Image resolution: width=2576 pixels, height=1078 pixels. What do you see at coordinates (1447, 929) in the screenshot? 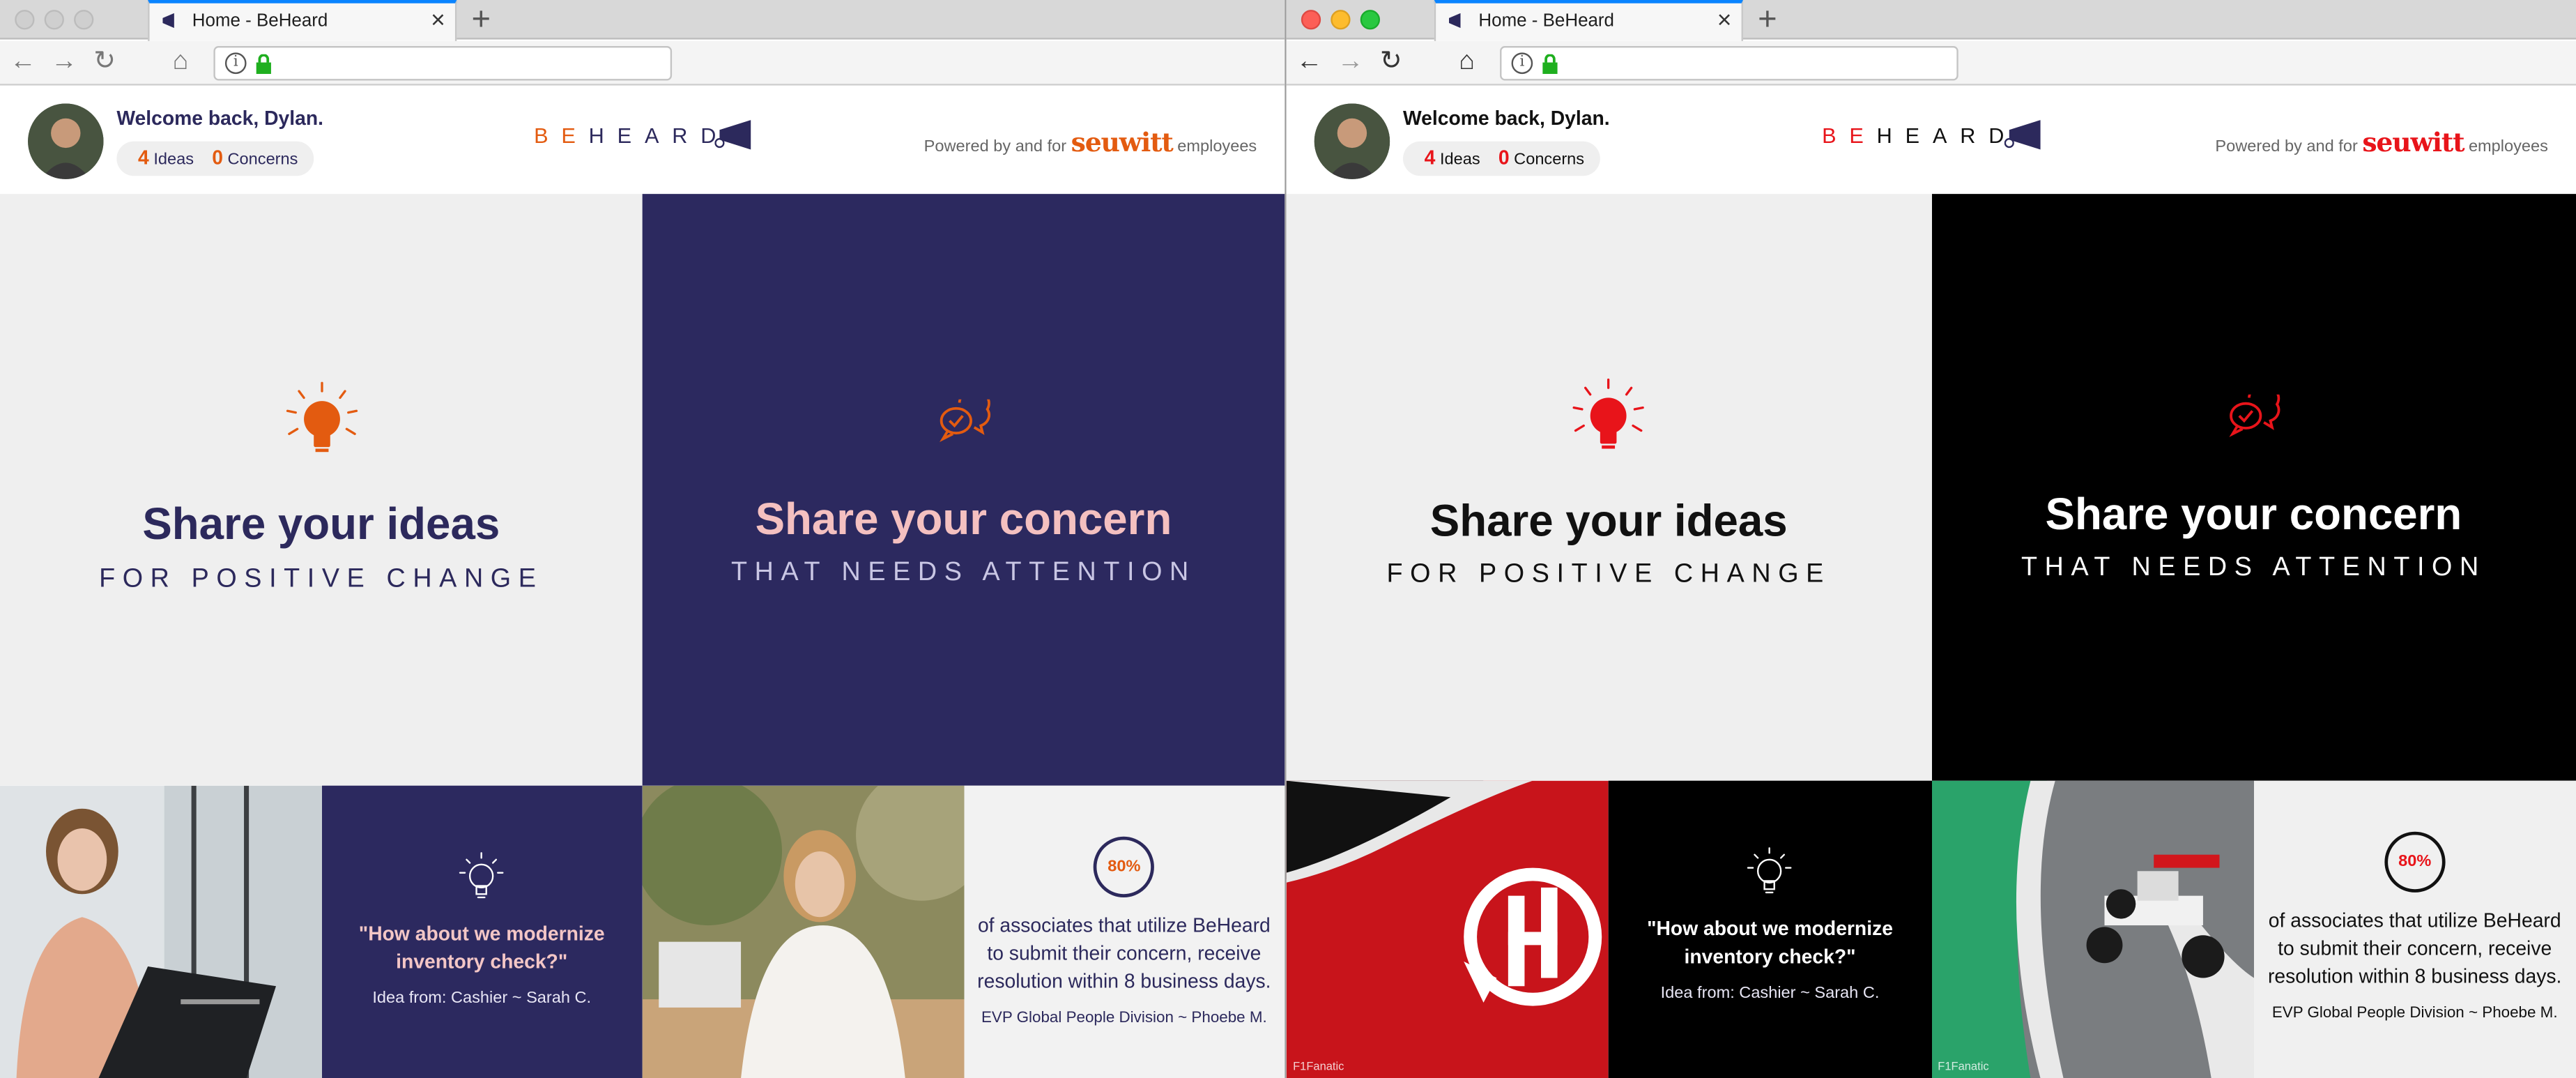
I see `red-team-logo-photo: F1Fanatic` at bounding box center [1447, 929].